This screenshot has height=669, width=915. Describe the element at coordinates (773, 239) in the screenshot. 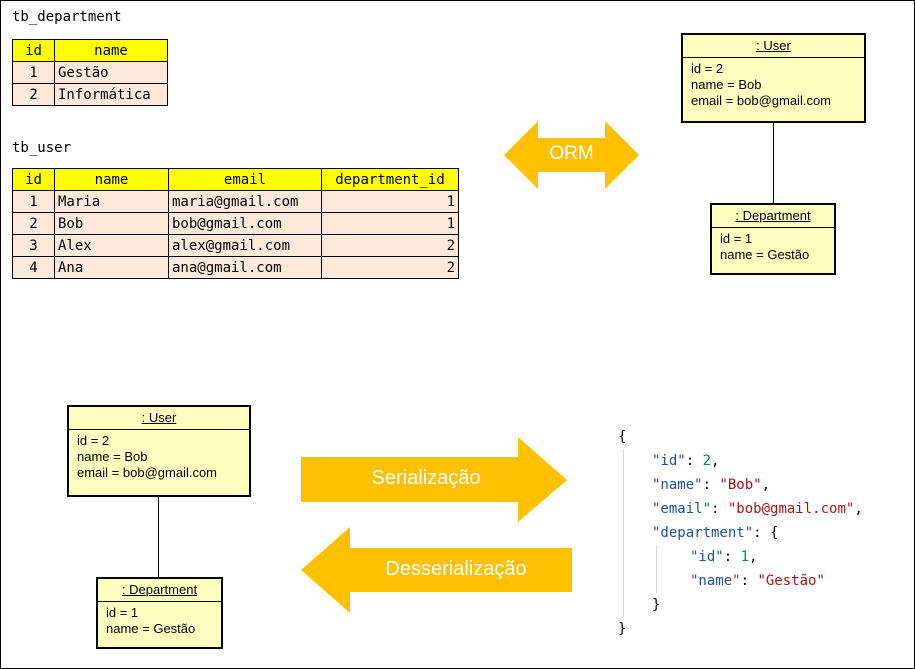

I see `department-object-top: : Department id = 1 name = Gestão` at that location.